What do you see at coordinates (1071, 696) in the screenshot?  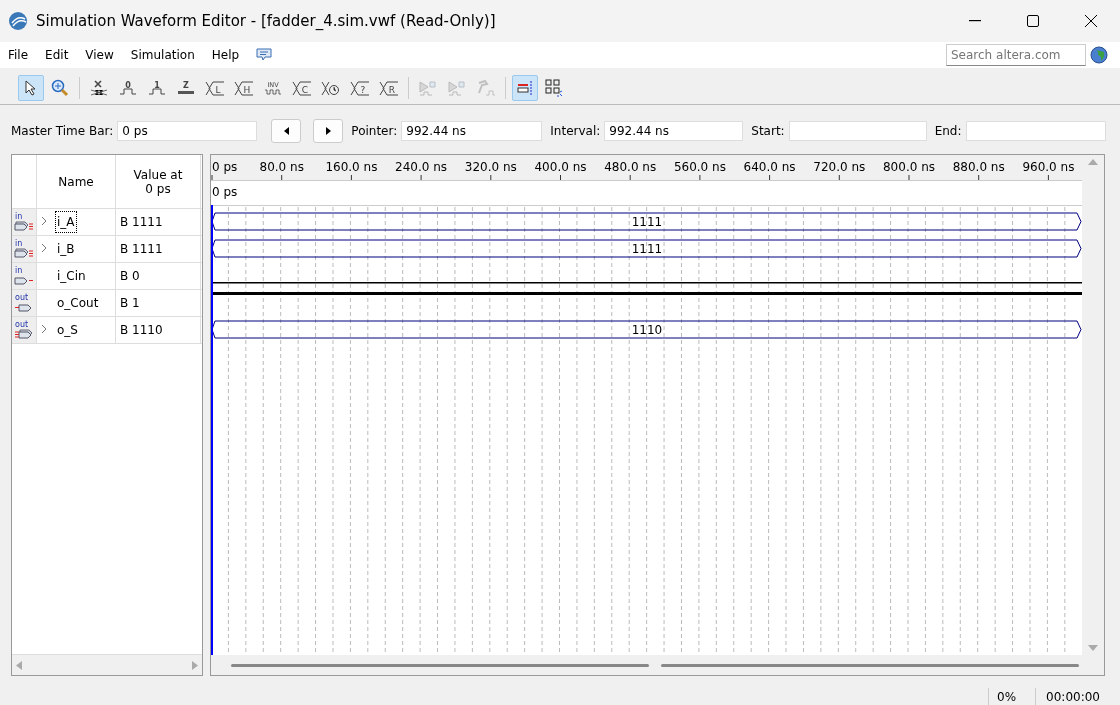 I see `elapsed-time: 00:00:00` at bounding box center [1071, 696].